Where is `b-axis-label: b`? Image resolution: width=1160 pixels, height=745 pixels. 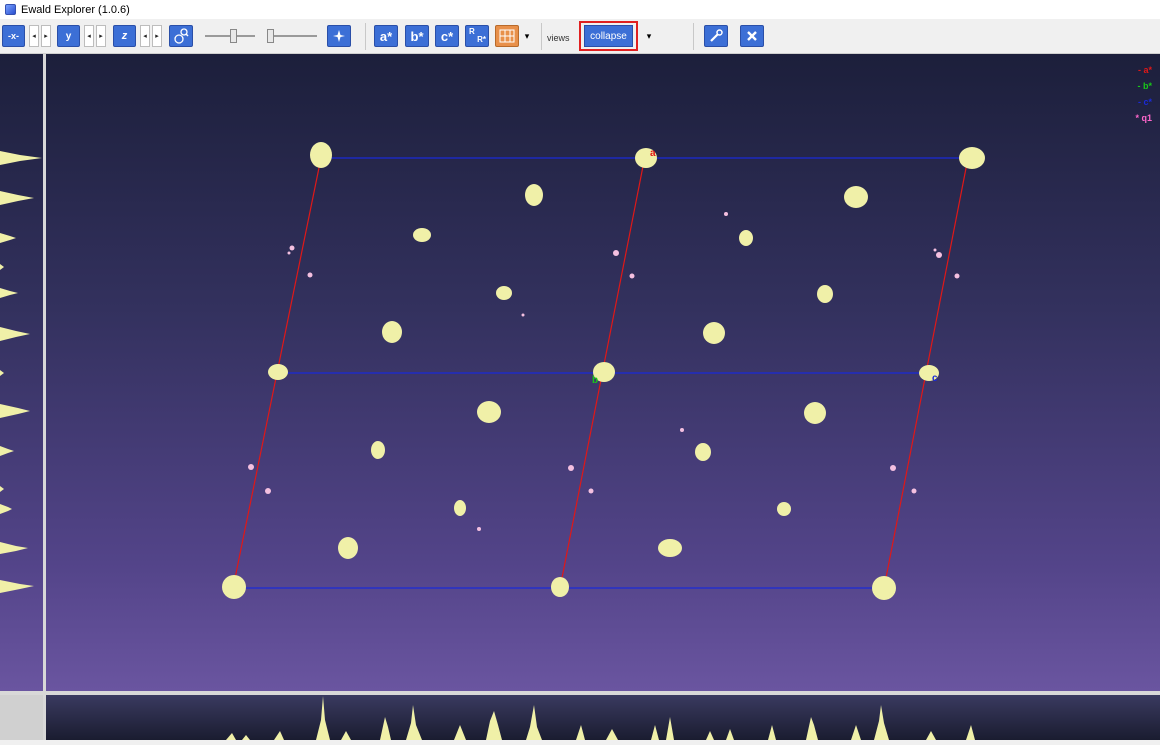
b-axis-label: b is located at coordinates (595, 380).